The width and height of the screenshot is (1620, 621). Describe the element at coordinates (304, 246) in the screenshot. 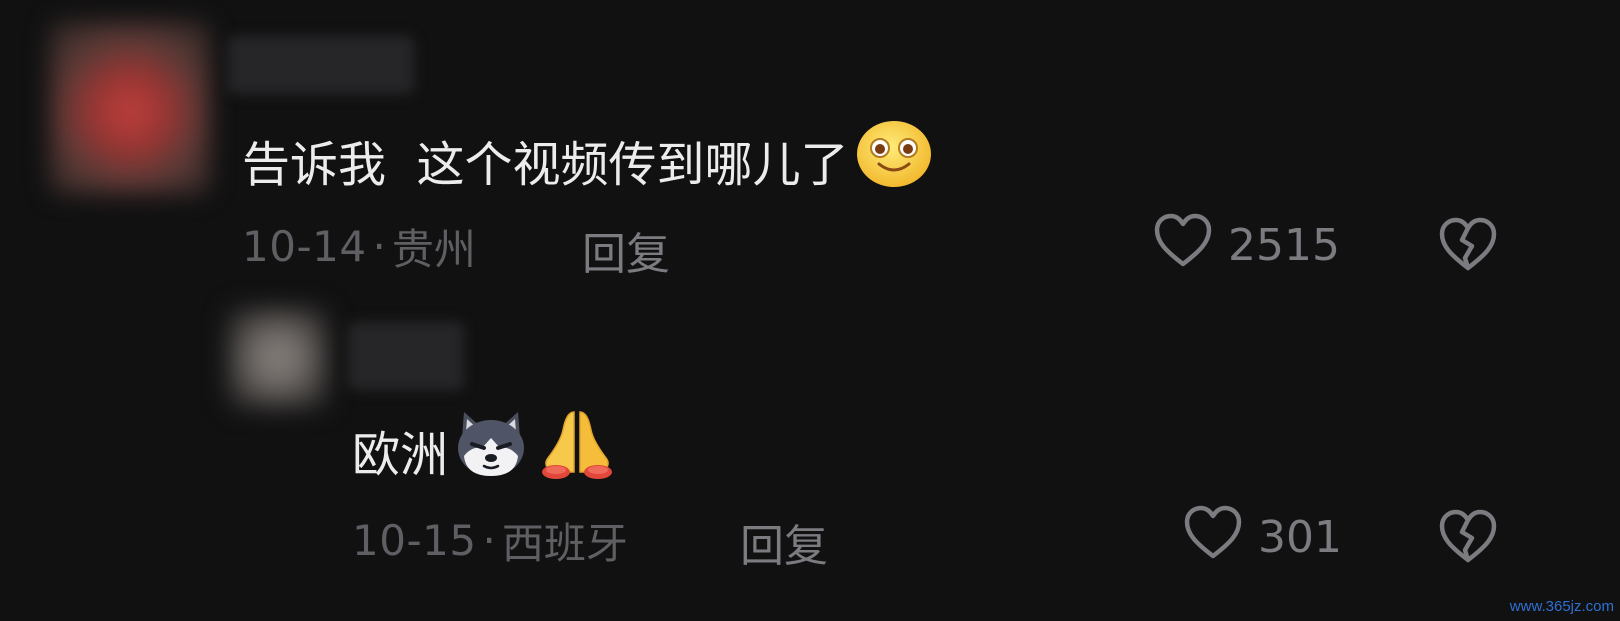

I see `comment-date: 10-14` at that location.